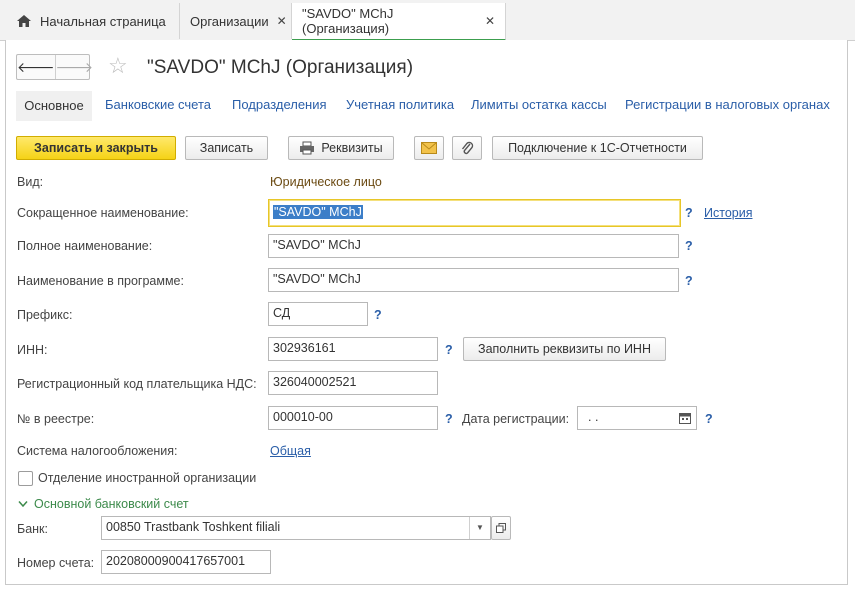 The height and width of the screenshot is (595, 855). What do you see at coordinates (296, 528) in the screenshot?
I see `bank-select: 00850 Trastbank Toshkent filiali ▼` at bounding box center [296, 528].